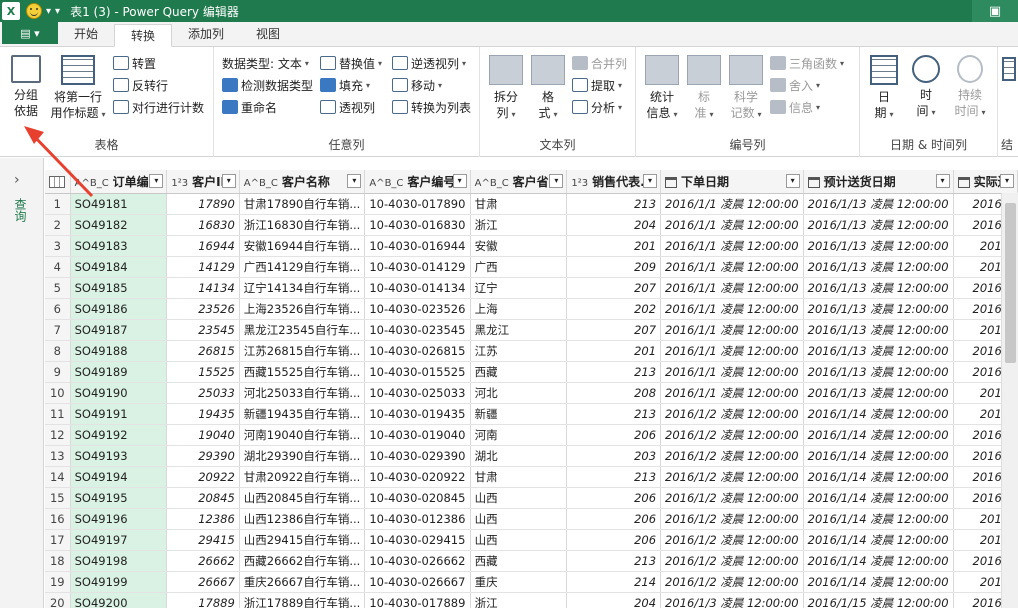  Describe the element at coordinates (614, 519) in the screenshot. I see `table-cell: 206` at that location.